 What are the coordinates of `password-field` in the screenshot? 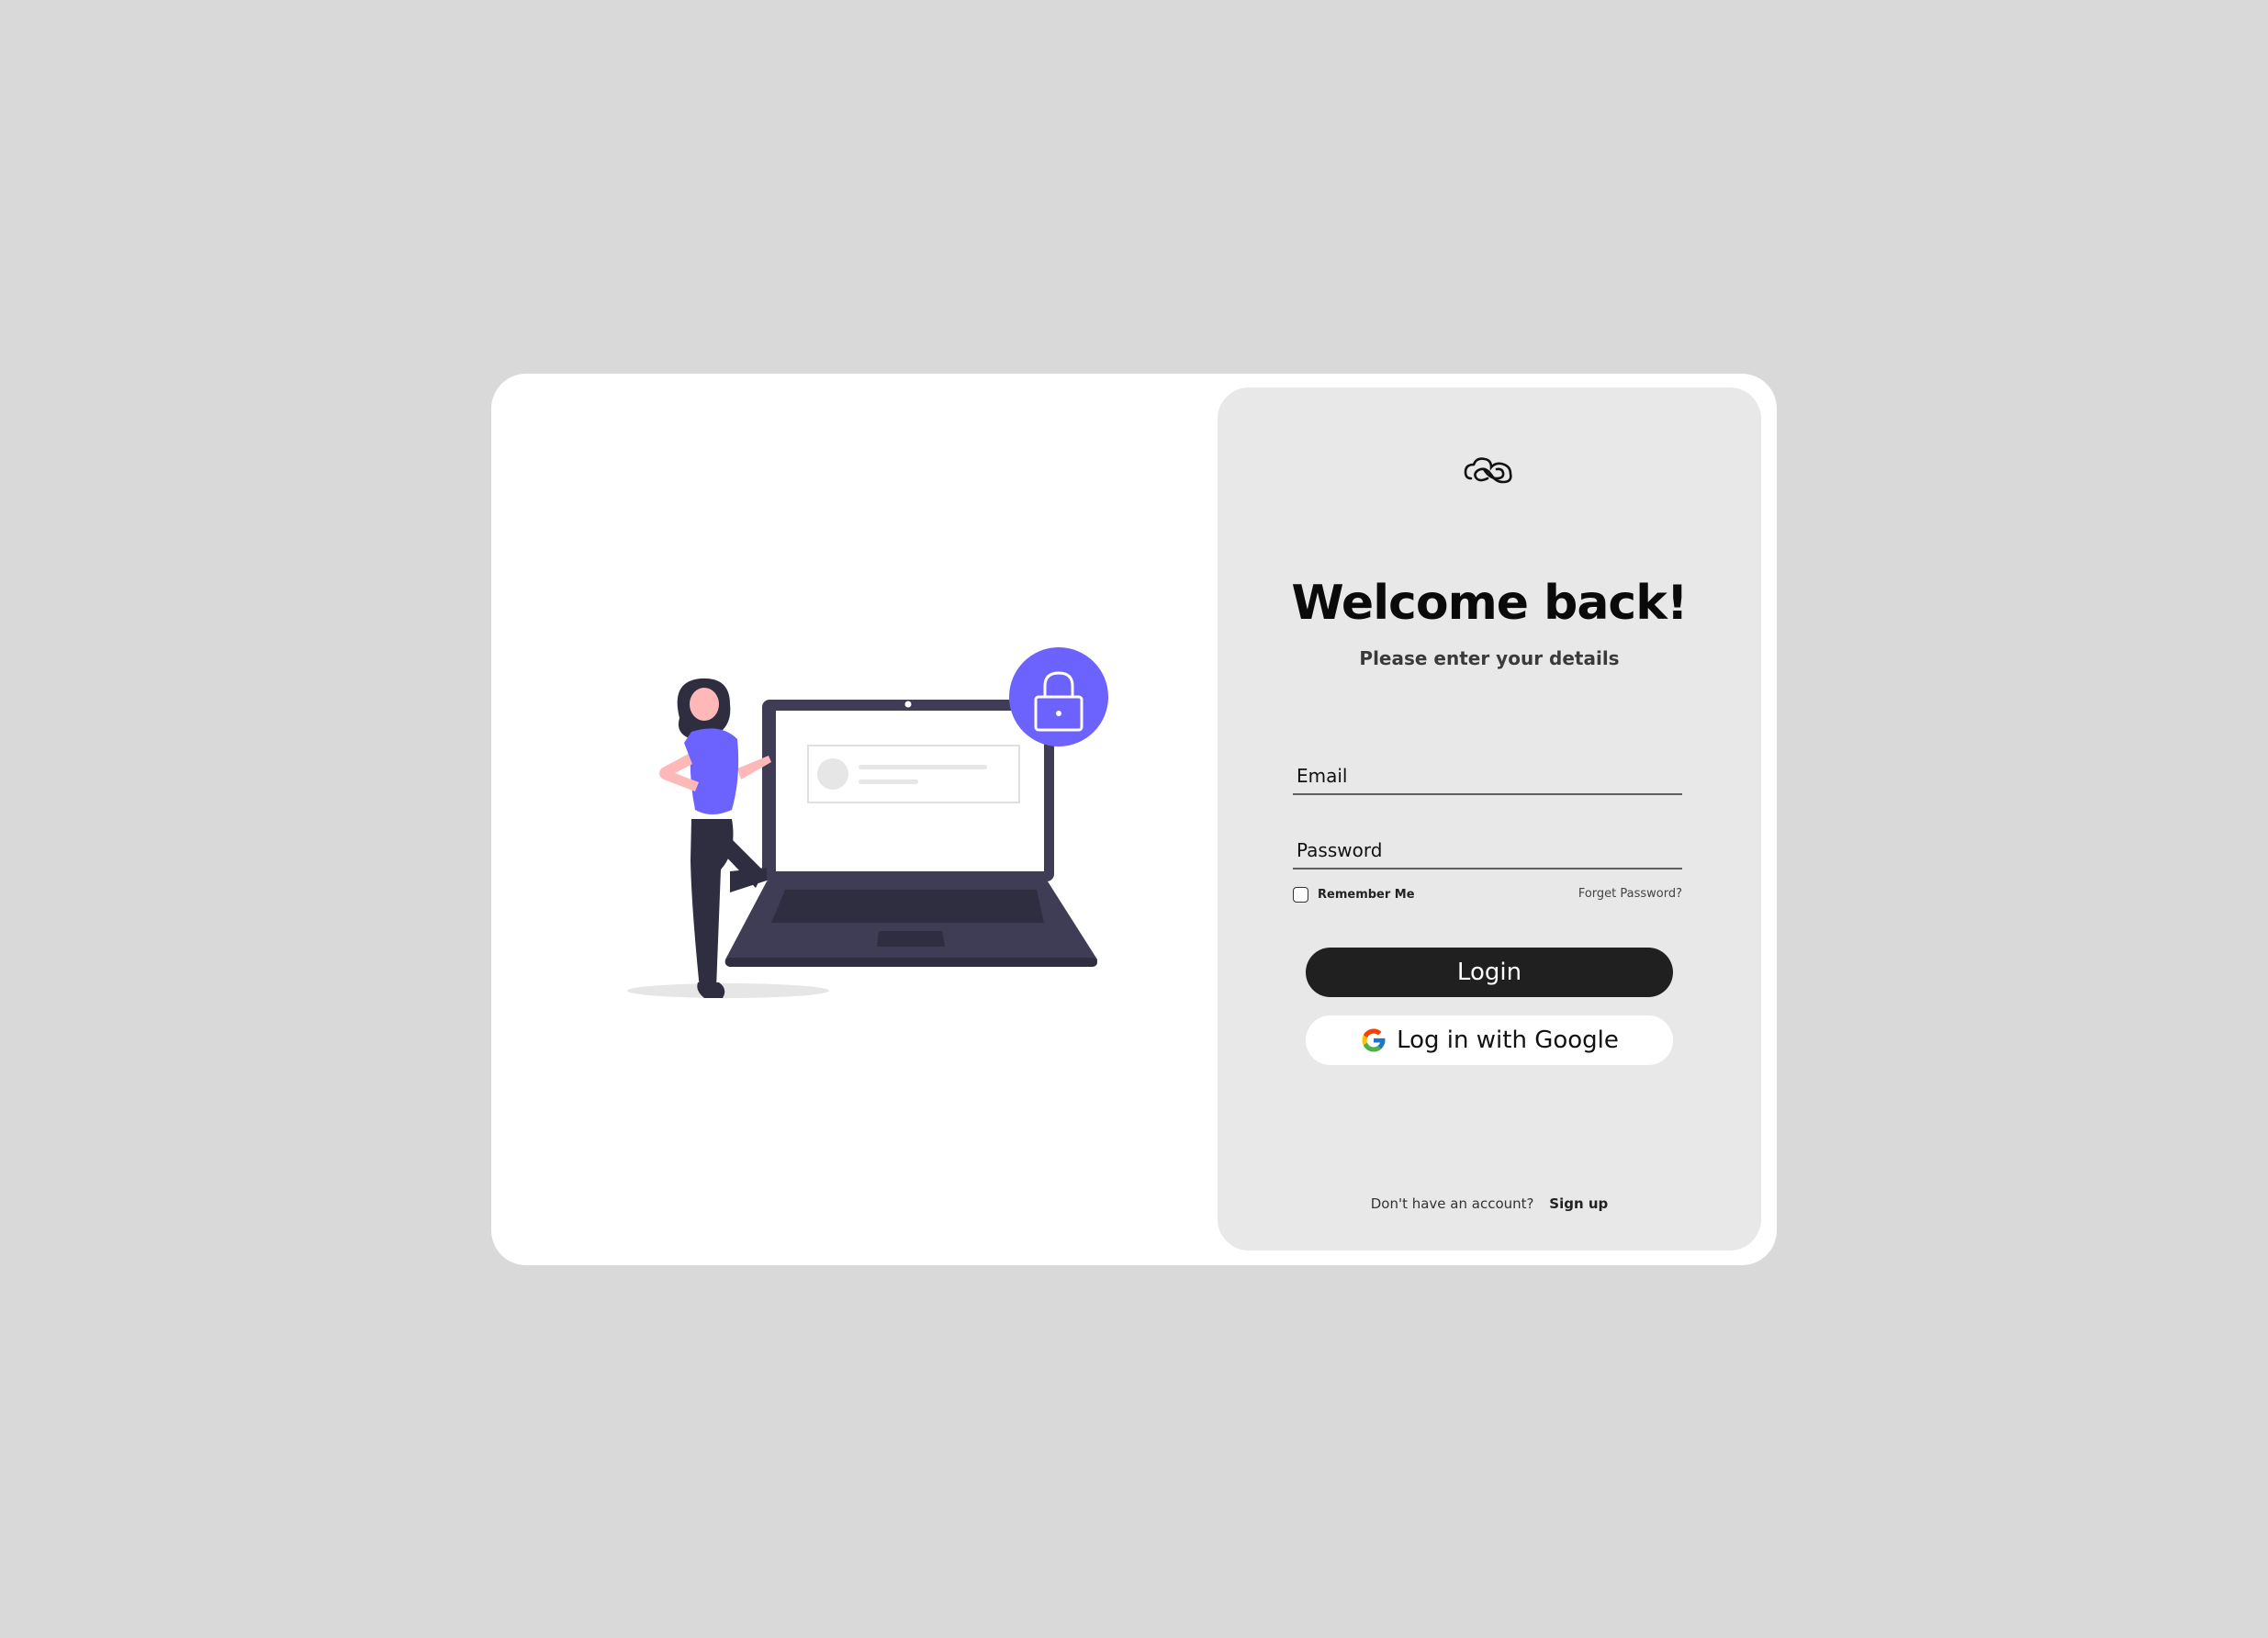 It's located at (1487, 844).